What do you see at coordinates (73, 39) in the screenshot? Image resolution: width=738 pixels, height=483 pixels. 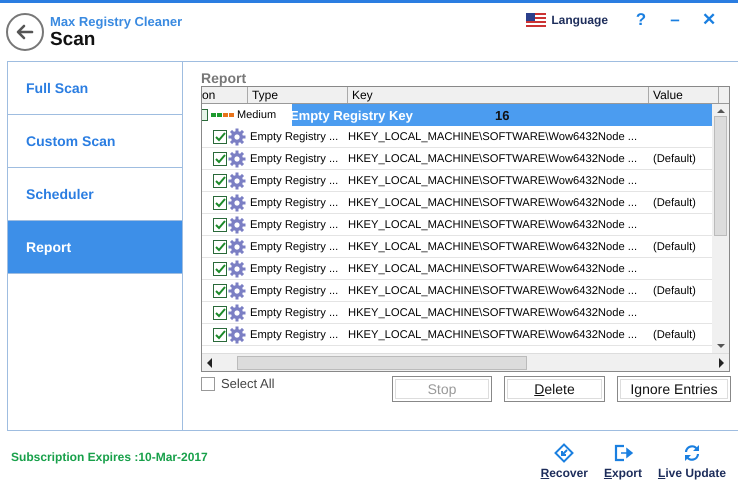 I see `page-title: Scan` at bounding box center [73, 39].